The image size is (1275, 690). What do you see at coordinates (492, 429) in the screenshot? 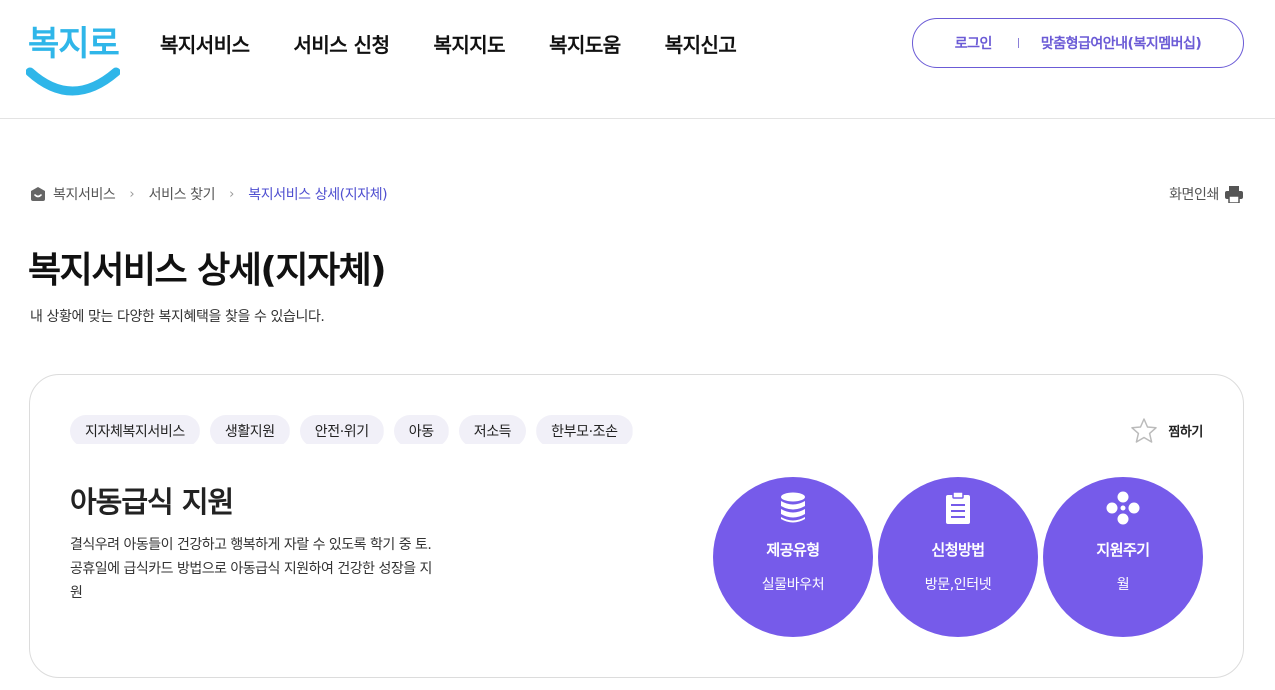
I see `tag-low-income: 저소득` at bounding box center [492, 429].